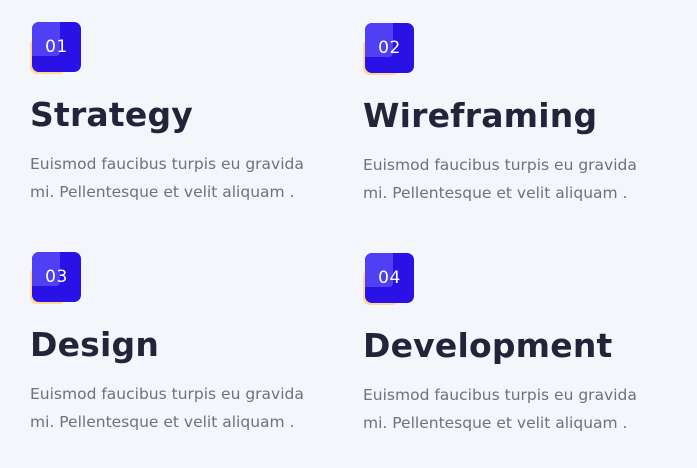  I want to click on step-badge-icon: 01, so click(56, 48).